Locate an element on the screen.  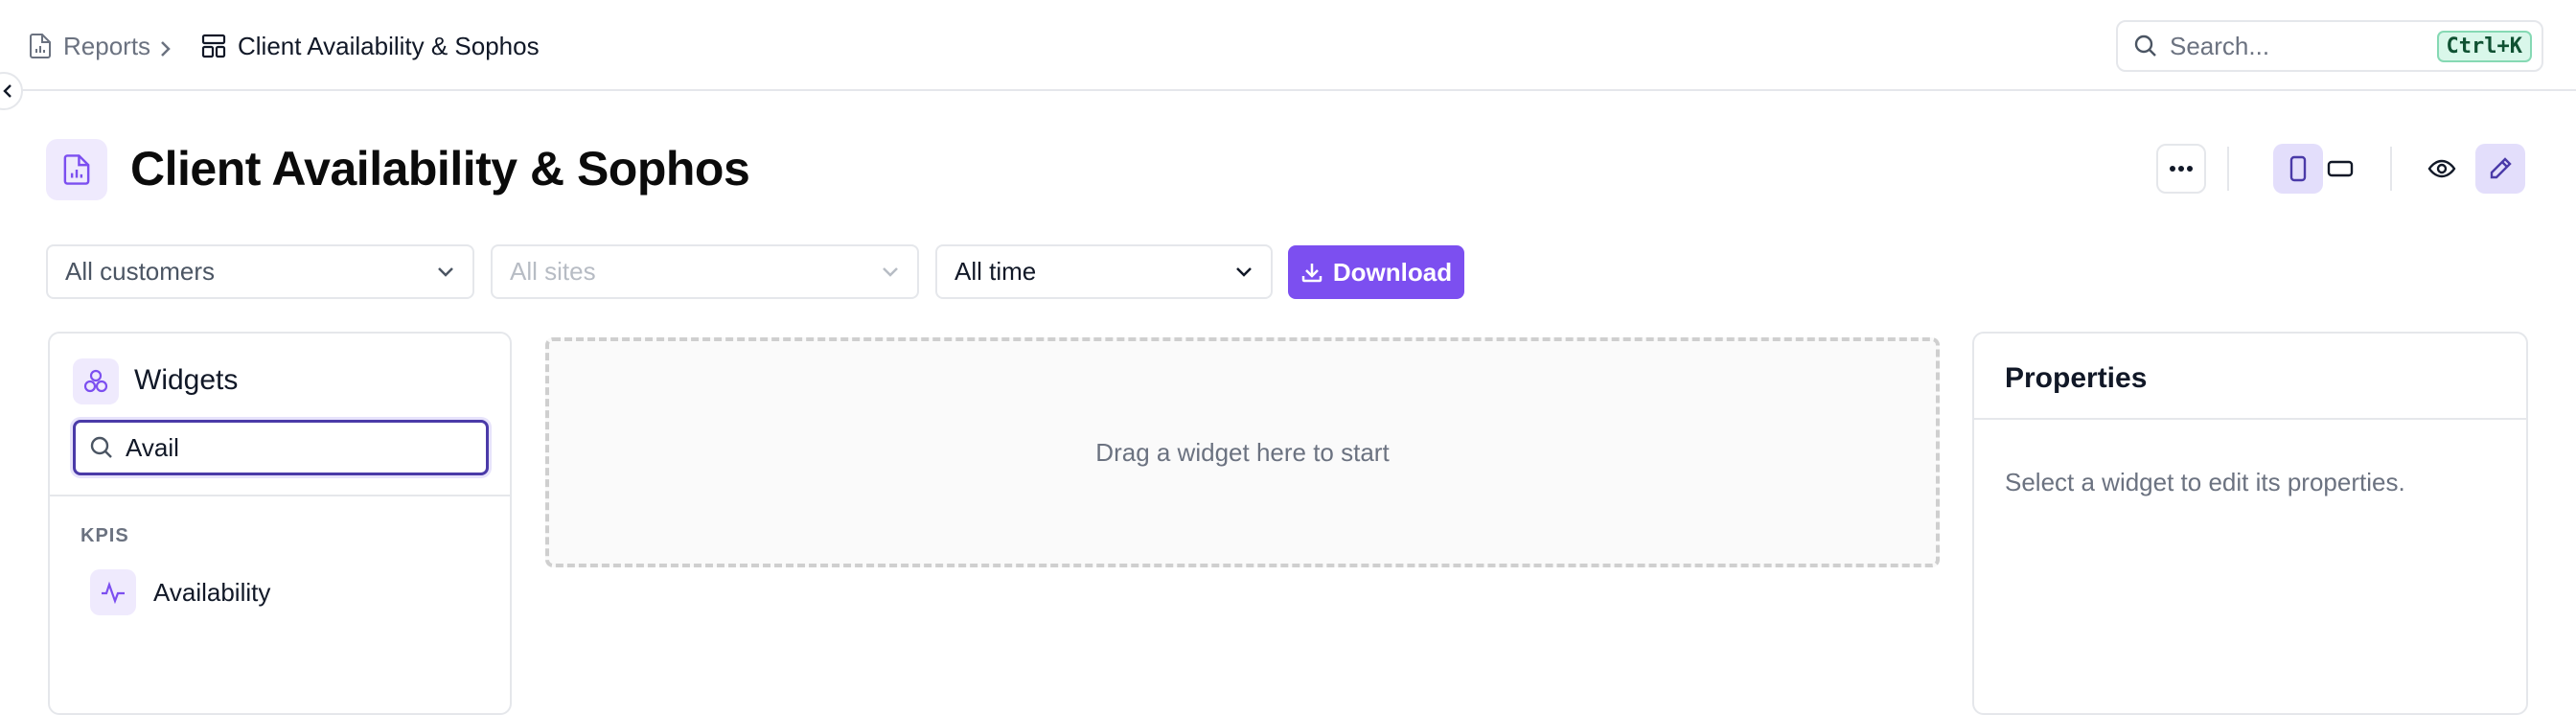
widgets-title: Widgets is located at coordinates (186, 380).